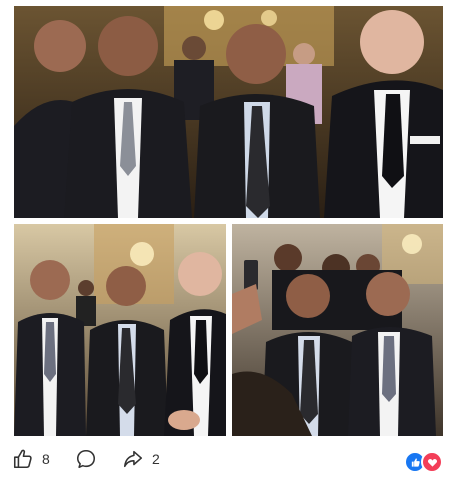  I want to click on reaction-summary, so click(423, 462).